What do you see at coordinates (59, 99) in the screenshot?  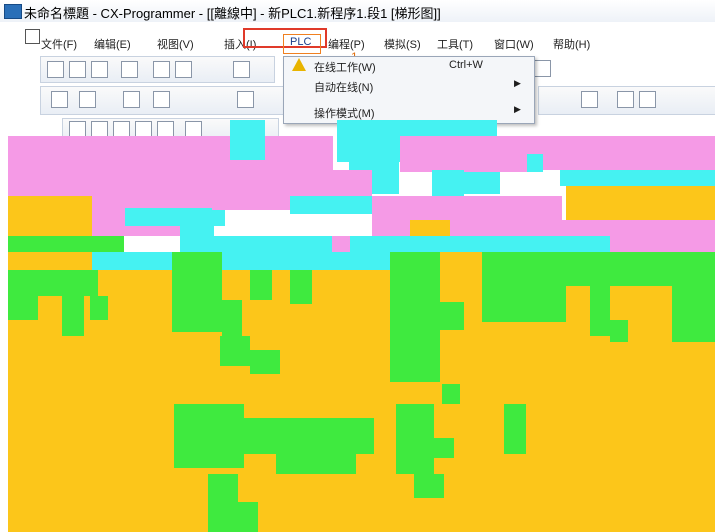 I see `find-icon` at bounding box center [59, 99].